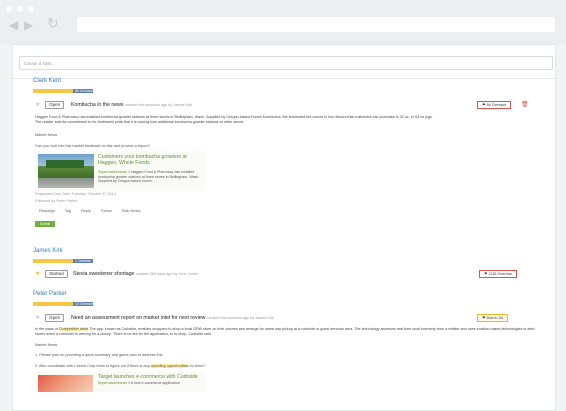 Image resolution: width=566 pixels, height=411 pixels. Describe the element at coordinates (74, 329) in the screenshot. I see `highlighted-link: Competition news` at that location.